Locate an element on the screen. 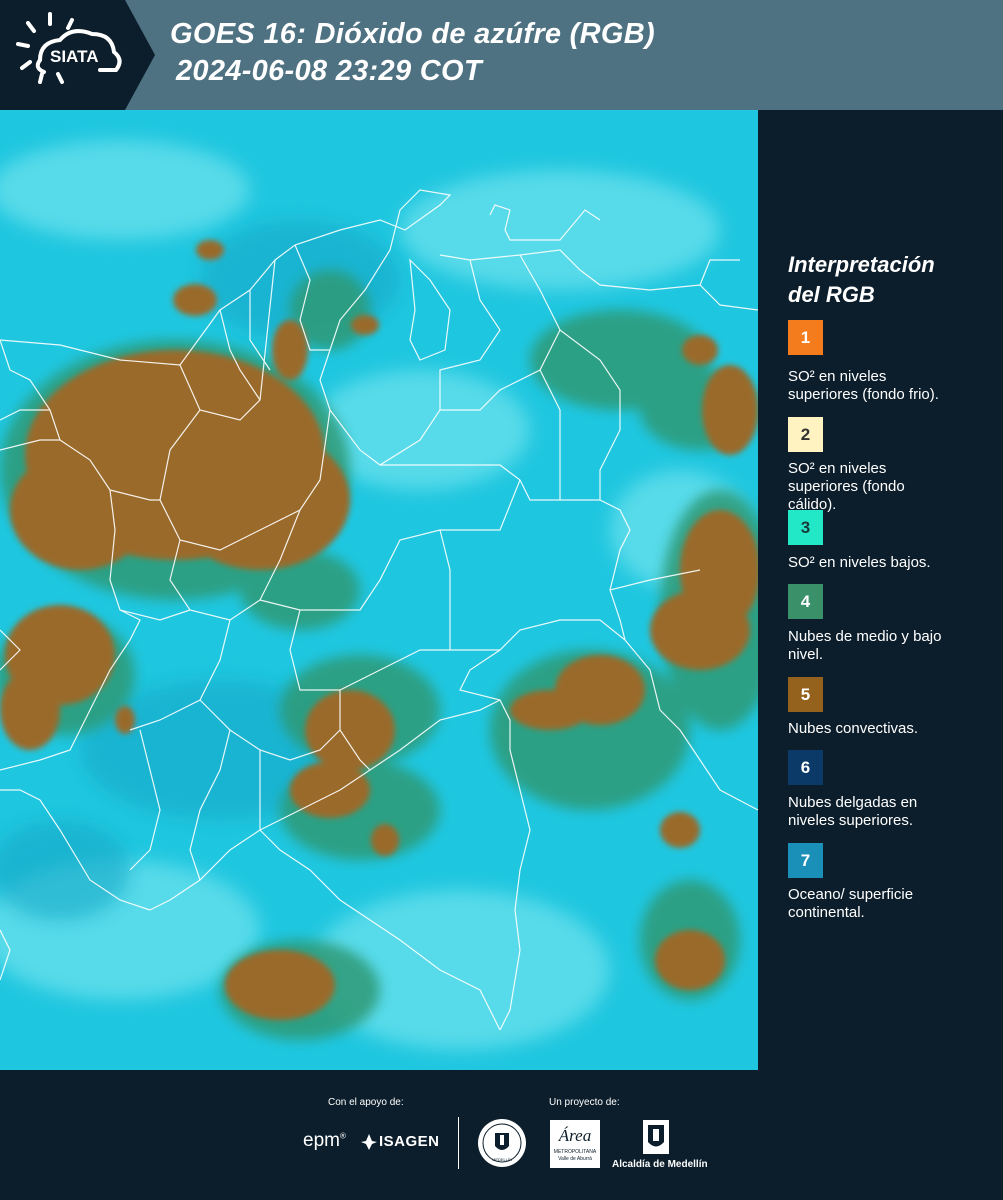 The height and width of the screenshot is (1200, 1003). footer-divider is located at coordinates (458, 1143).